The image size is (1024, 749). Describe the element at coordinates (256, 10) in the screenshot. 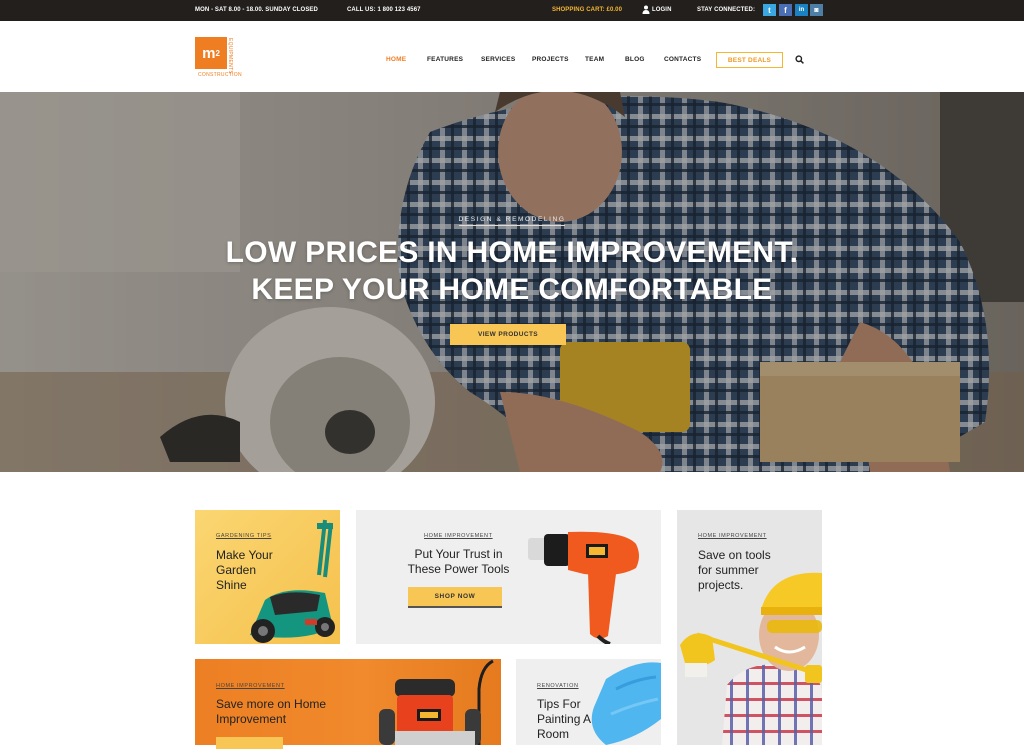

I see `opening-hours: MON - SAT 8.00 - 18.00. SUNDAY CLOSED` at that location.